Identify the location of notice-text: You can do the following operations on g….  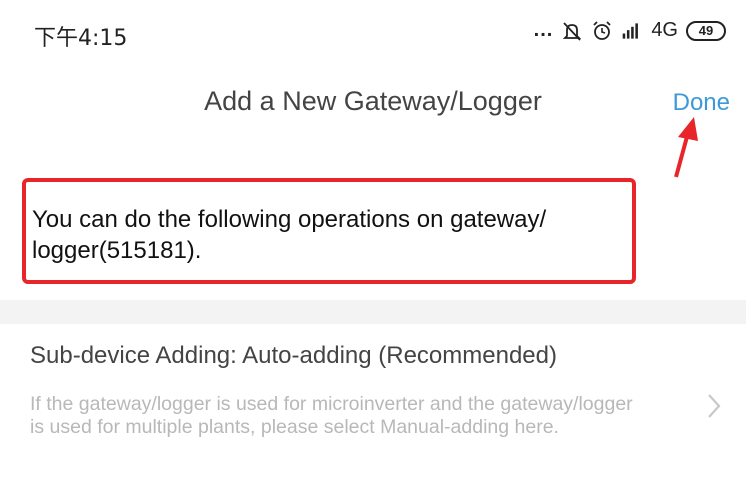
(289, 235).